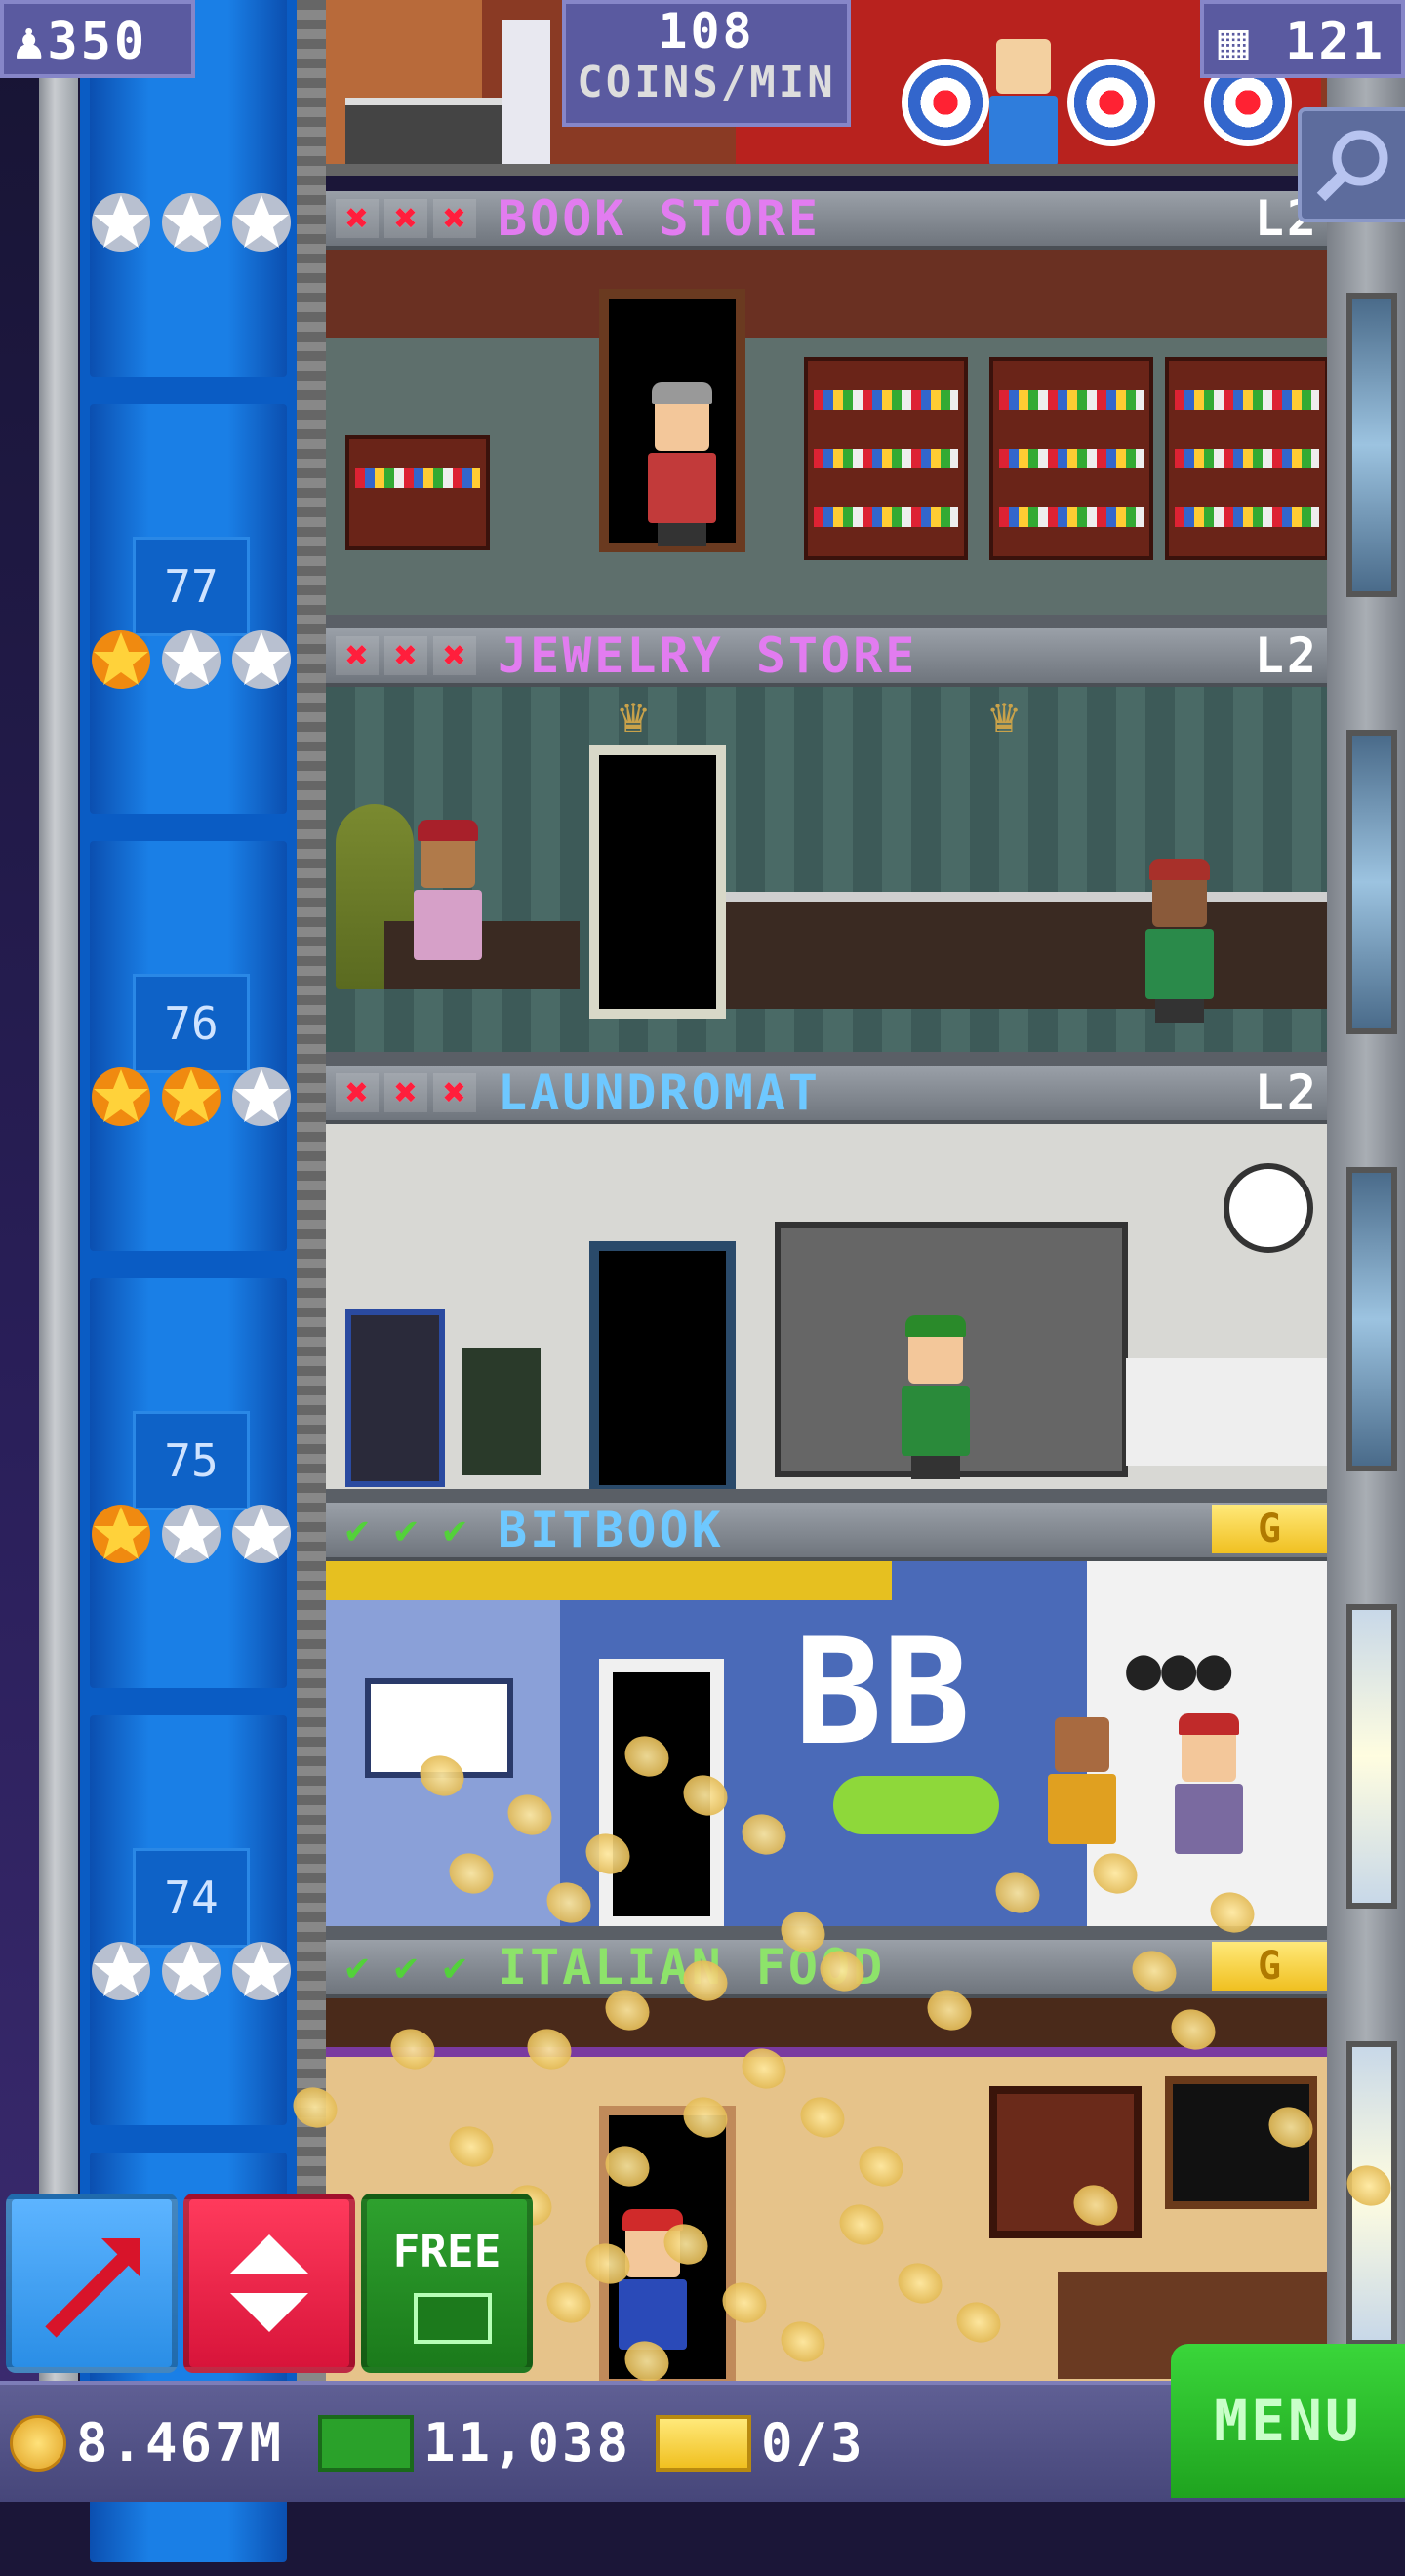 The image size is (1405, 2576). What do you see at coordinates (19, 1190) in the screenshot?
I see `space-background` at bounding box center [19, 1190].